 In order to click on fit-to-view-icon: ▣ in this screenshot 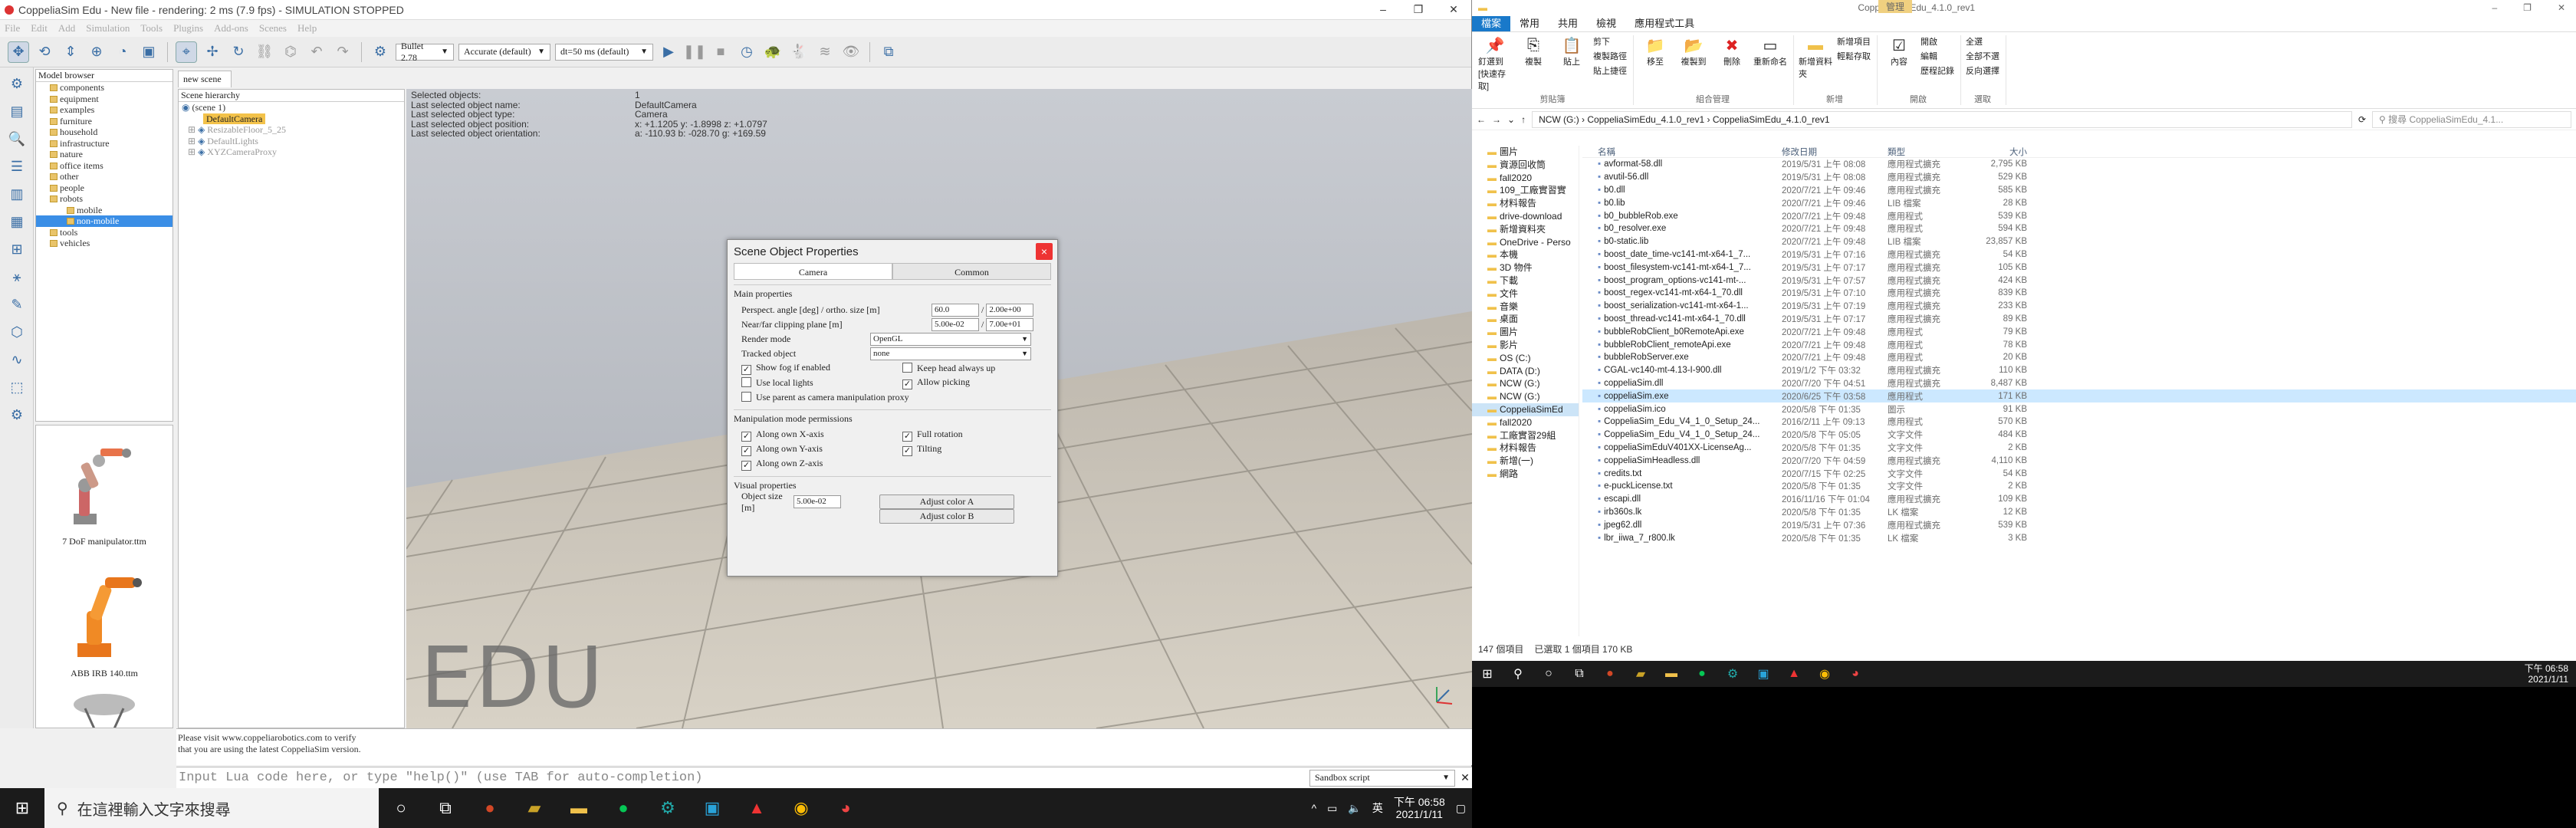, I will do `click(148, 52)`.